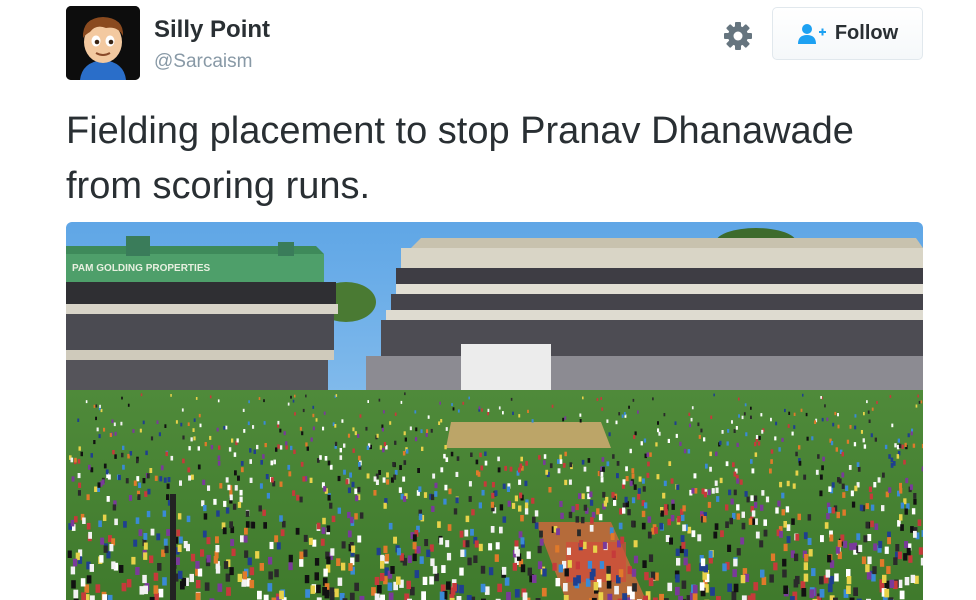  I want to click on add-user-icon, so click(811, 33).